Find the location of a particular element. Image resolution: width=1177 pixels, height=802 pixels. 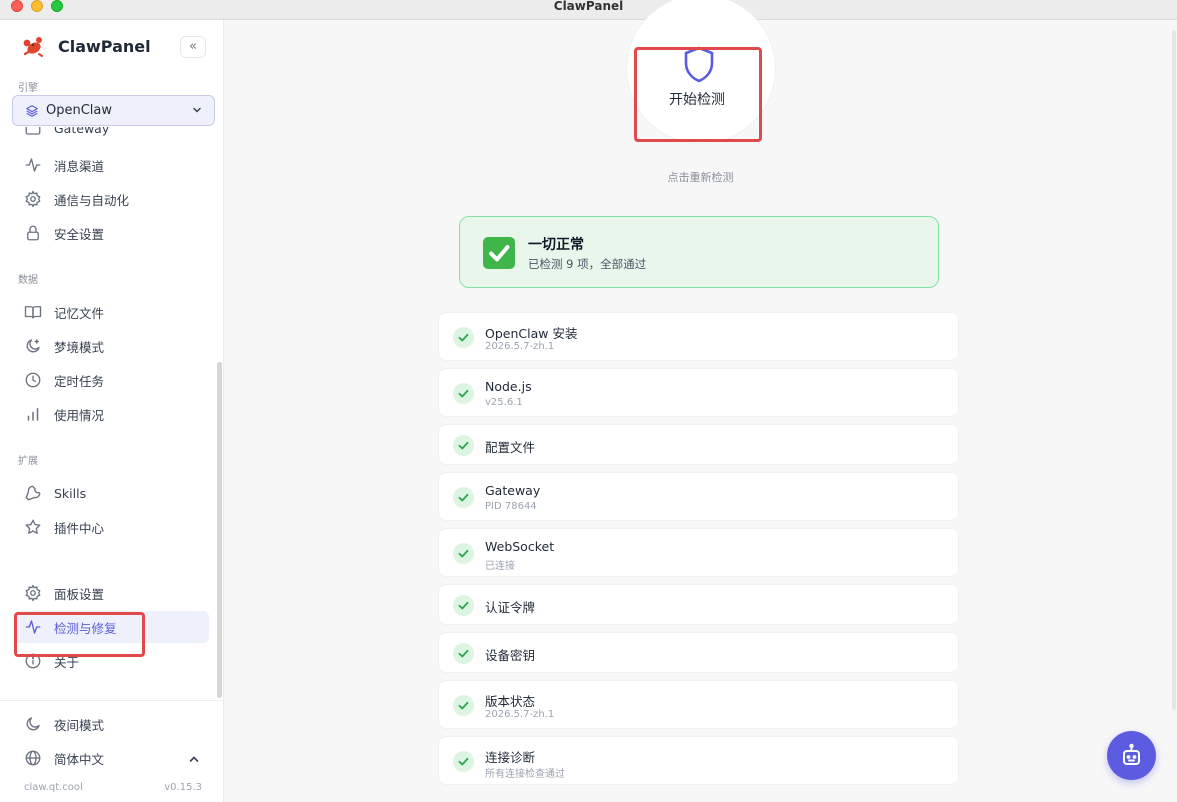

check-item-version: 版本状态 2026.5.7-zh.1 is located at coordinates (698, 704).